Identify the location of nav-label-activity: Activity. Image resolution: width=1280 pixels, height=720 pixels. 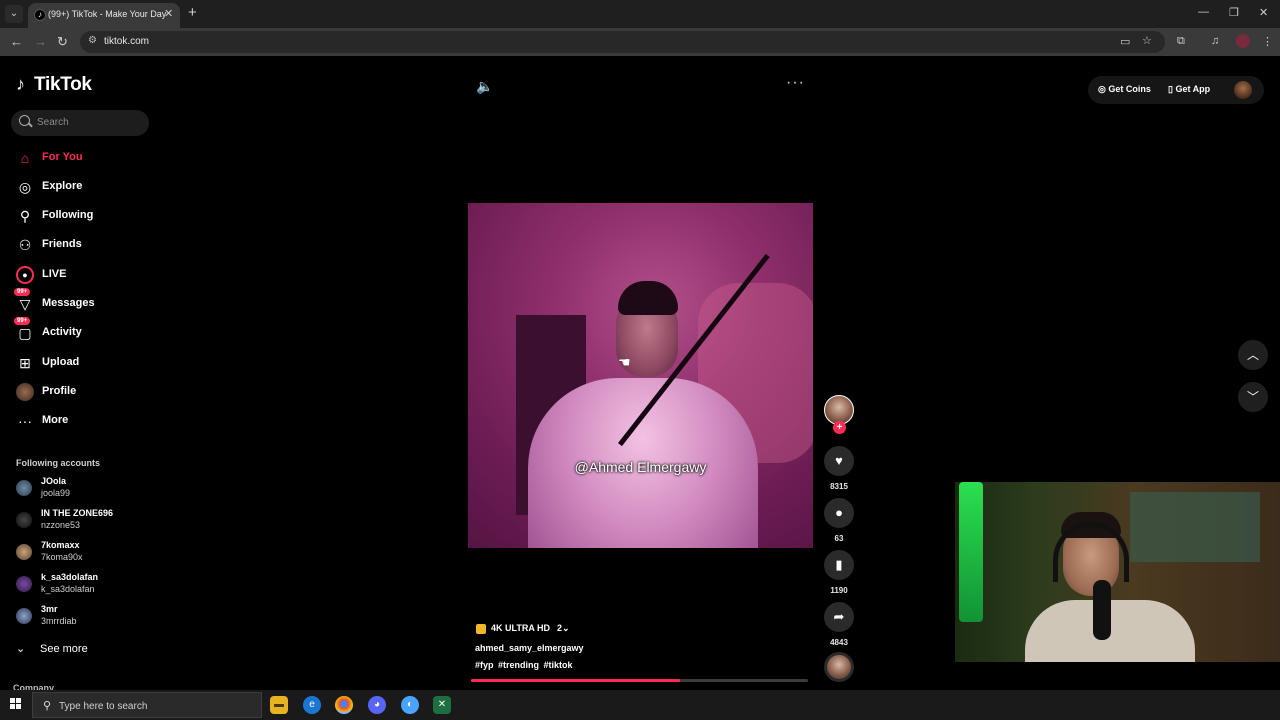
(62, 332).